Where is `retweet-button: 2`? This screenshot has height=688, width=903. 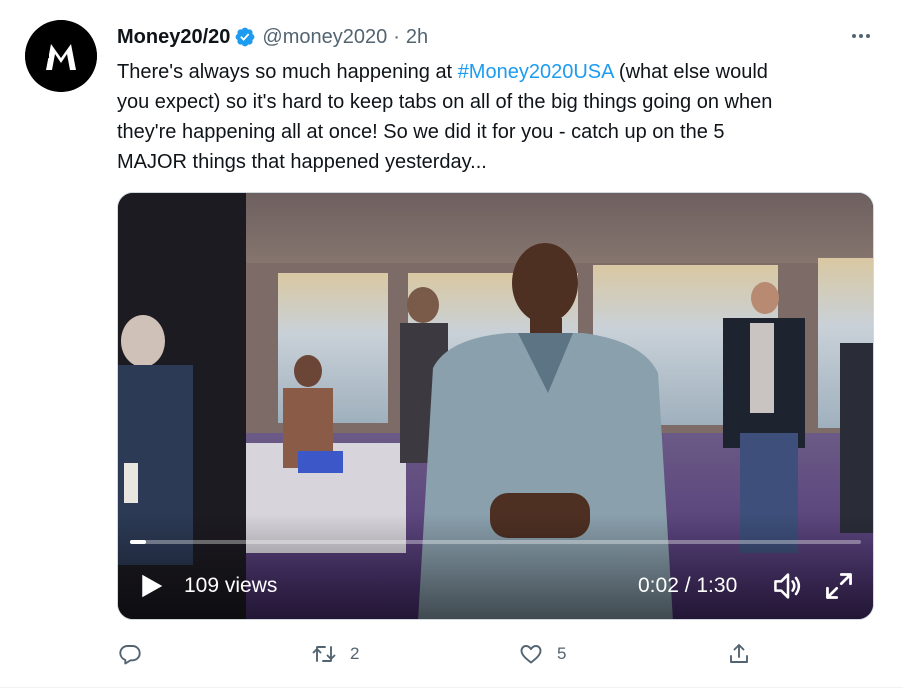
retweet-button: 2 is located at coordinates (335, 654).